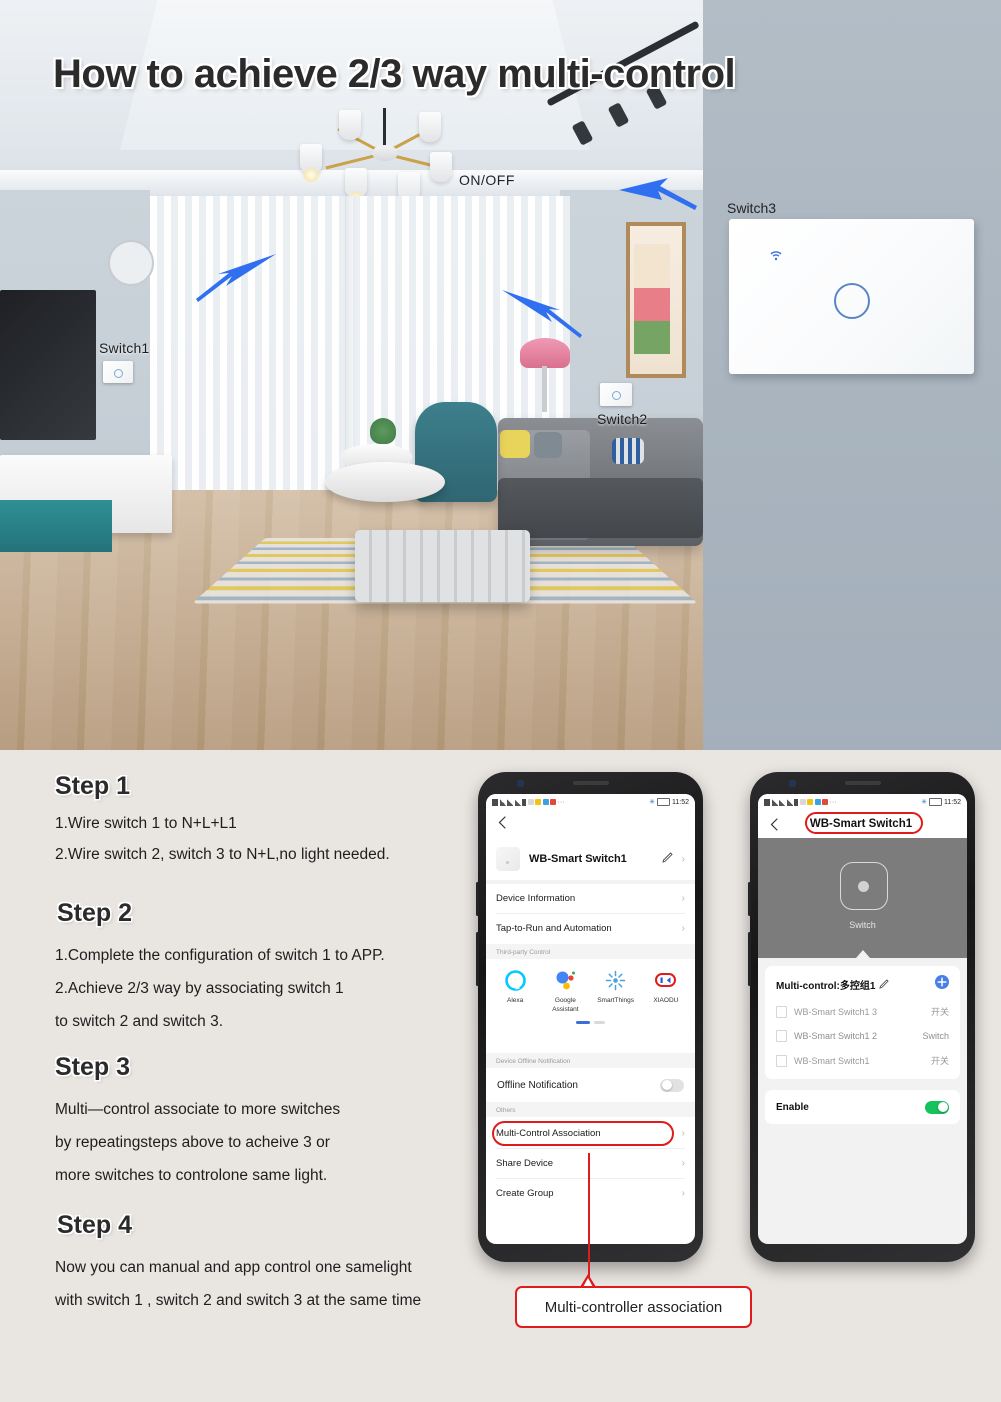 The height and width of the screenshot is (1402, 1001). I want to click on menu-item-label: Tap-to-Run and Automation, so click(554, 928).